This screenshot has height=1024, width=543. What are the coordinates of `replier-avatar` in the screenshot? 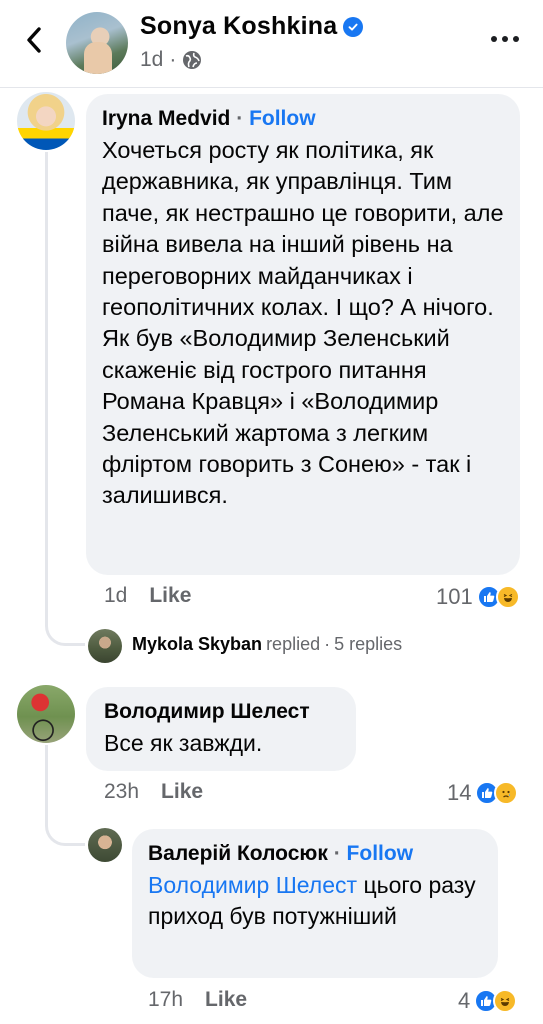 It's located at (105, 646).